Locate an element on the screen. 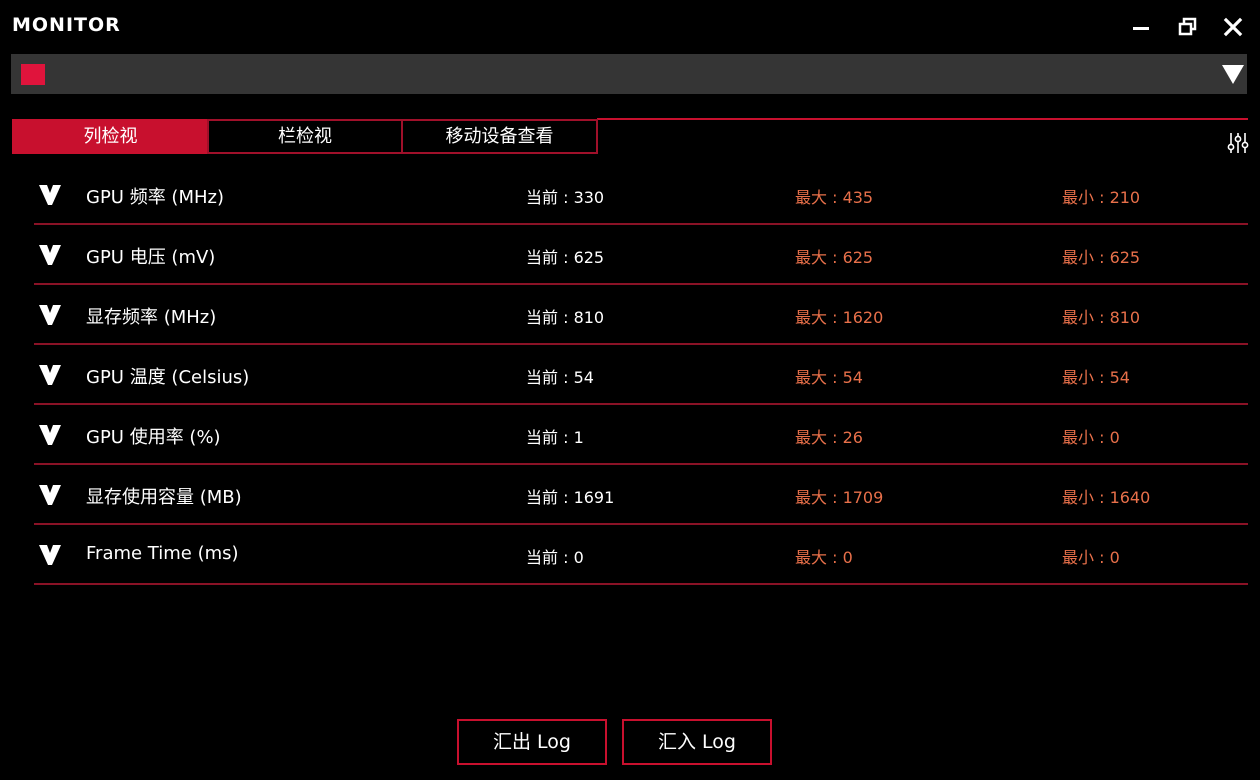 This screenshot has height=780, width=1260. metric-current: 当前 : 810 is located at coordinates (565, 317).